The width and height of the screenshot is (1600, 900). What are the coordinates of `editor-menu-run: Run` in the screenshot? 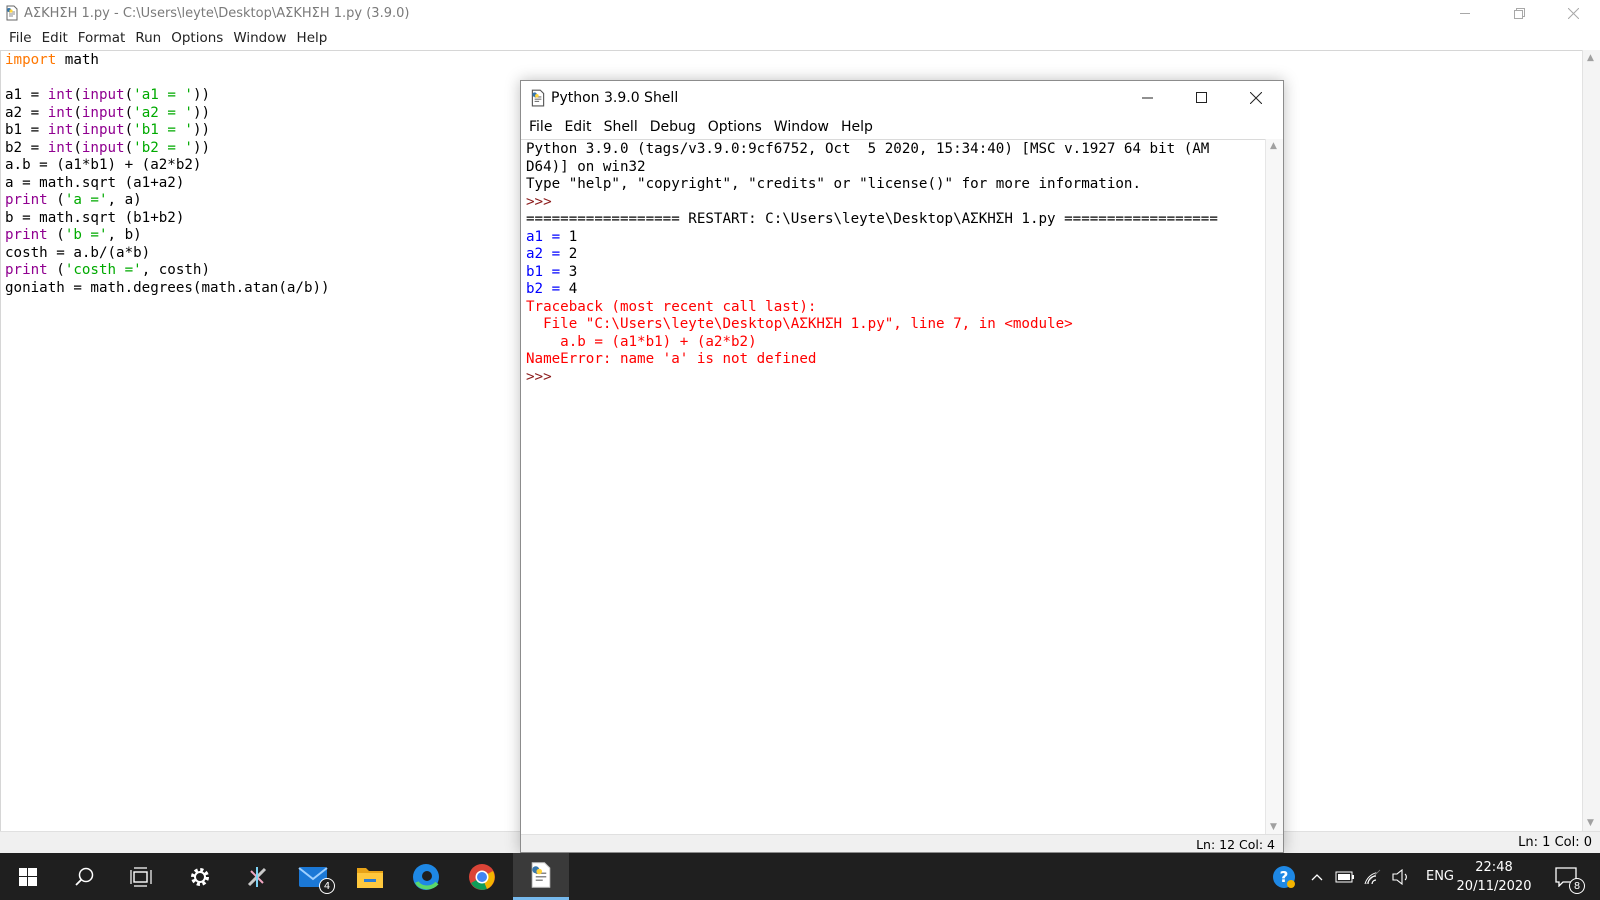 It's located at (148, 38).